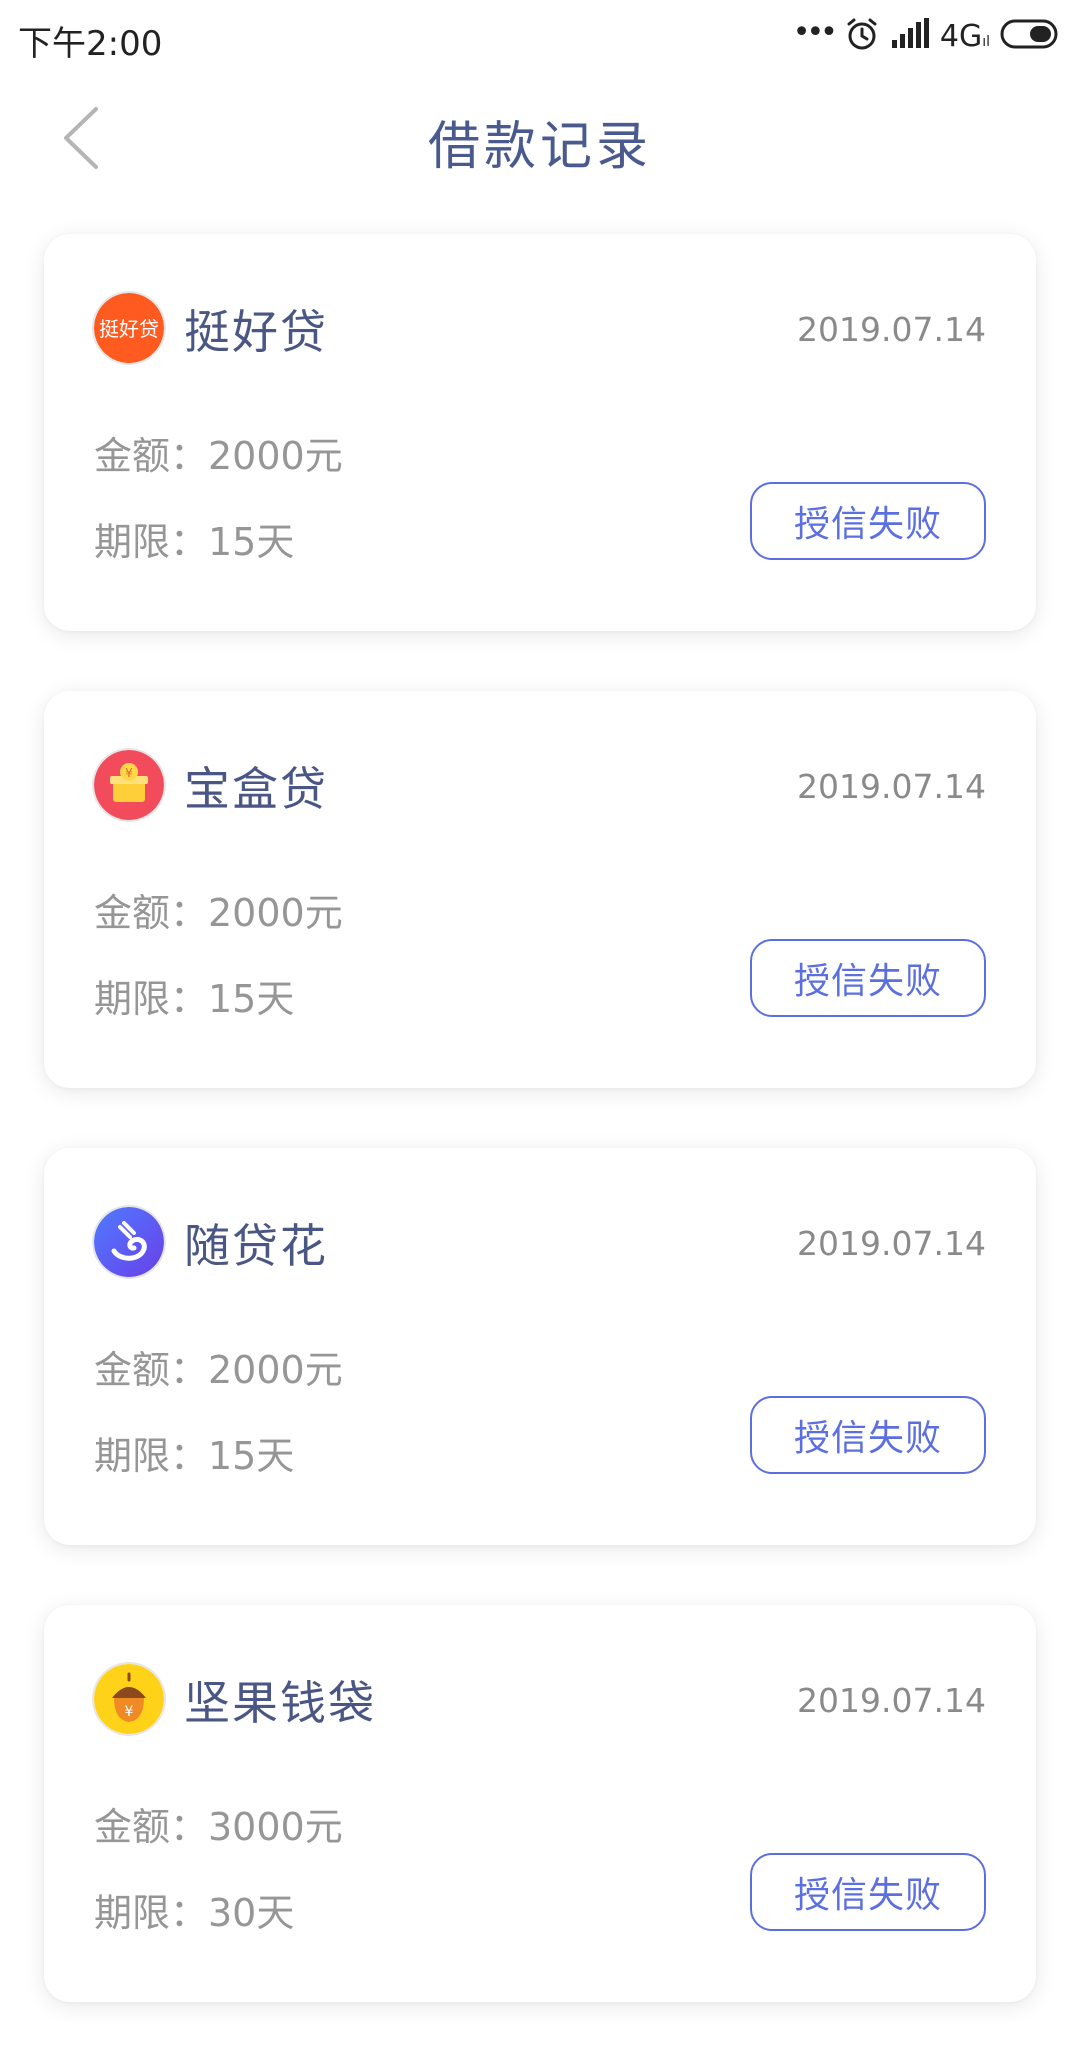  Describe the element at coordinates (194, 1913) in the screenshot. I see `loan-term: 期限：30天` at that location.